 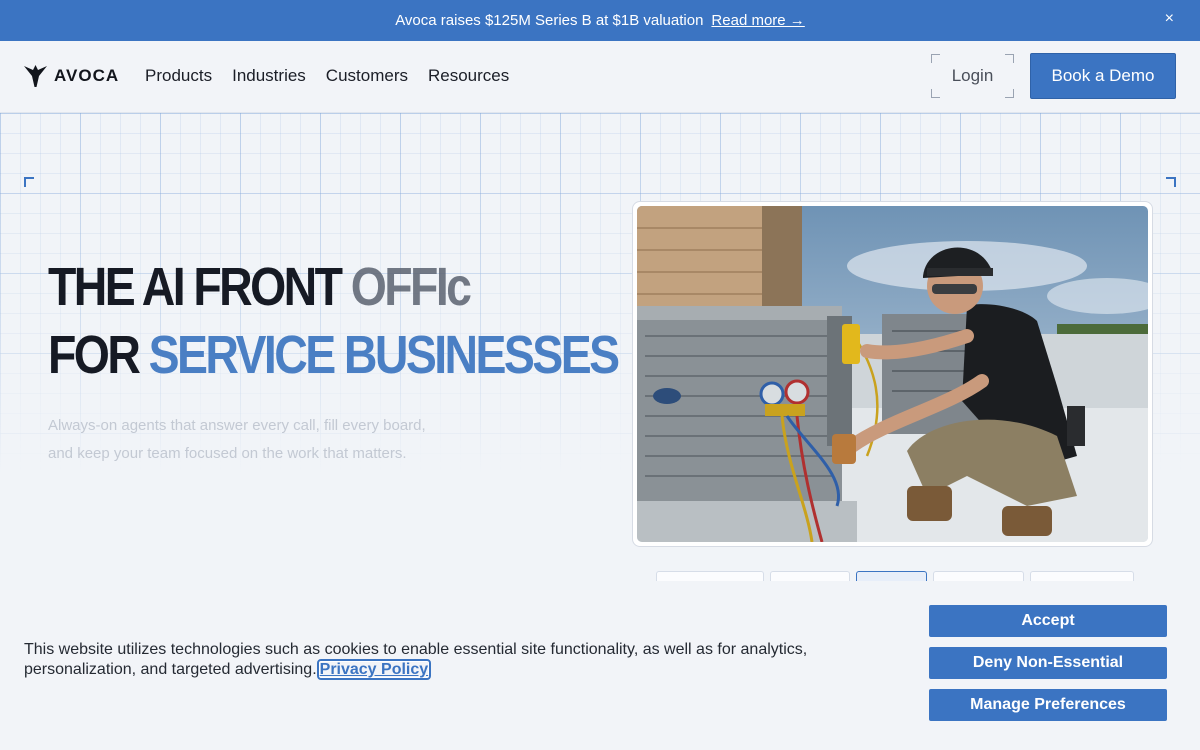 What do you see at coordinates (468, 76) in the screenshot?
I see `menu-item-resources: Resources` at bounding box center [468, 76].